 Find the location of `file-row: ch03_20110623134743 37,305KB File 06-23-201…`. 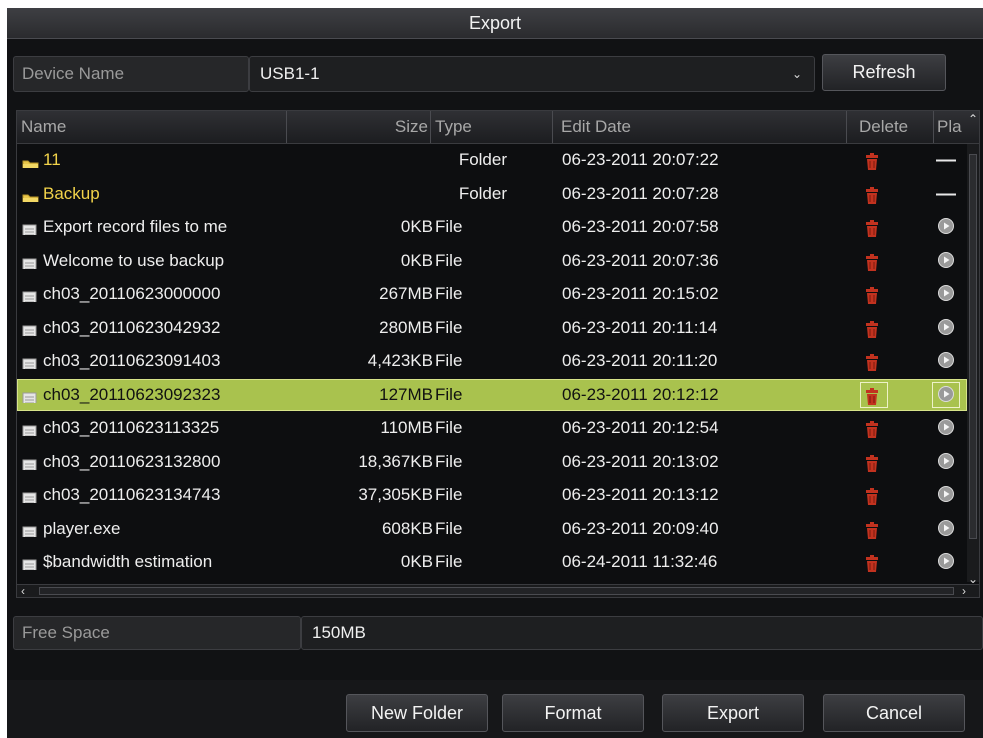

file-row: ch03_20110623134743 37,305KB File 06-23-201… is located at coordinates (492, 495).